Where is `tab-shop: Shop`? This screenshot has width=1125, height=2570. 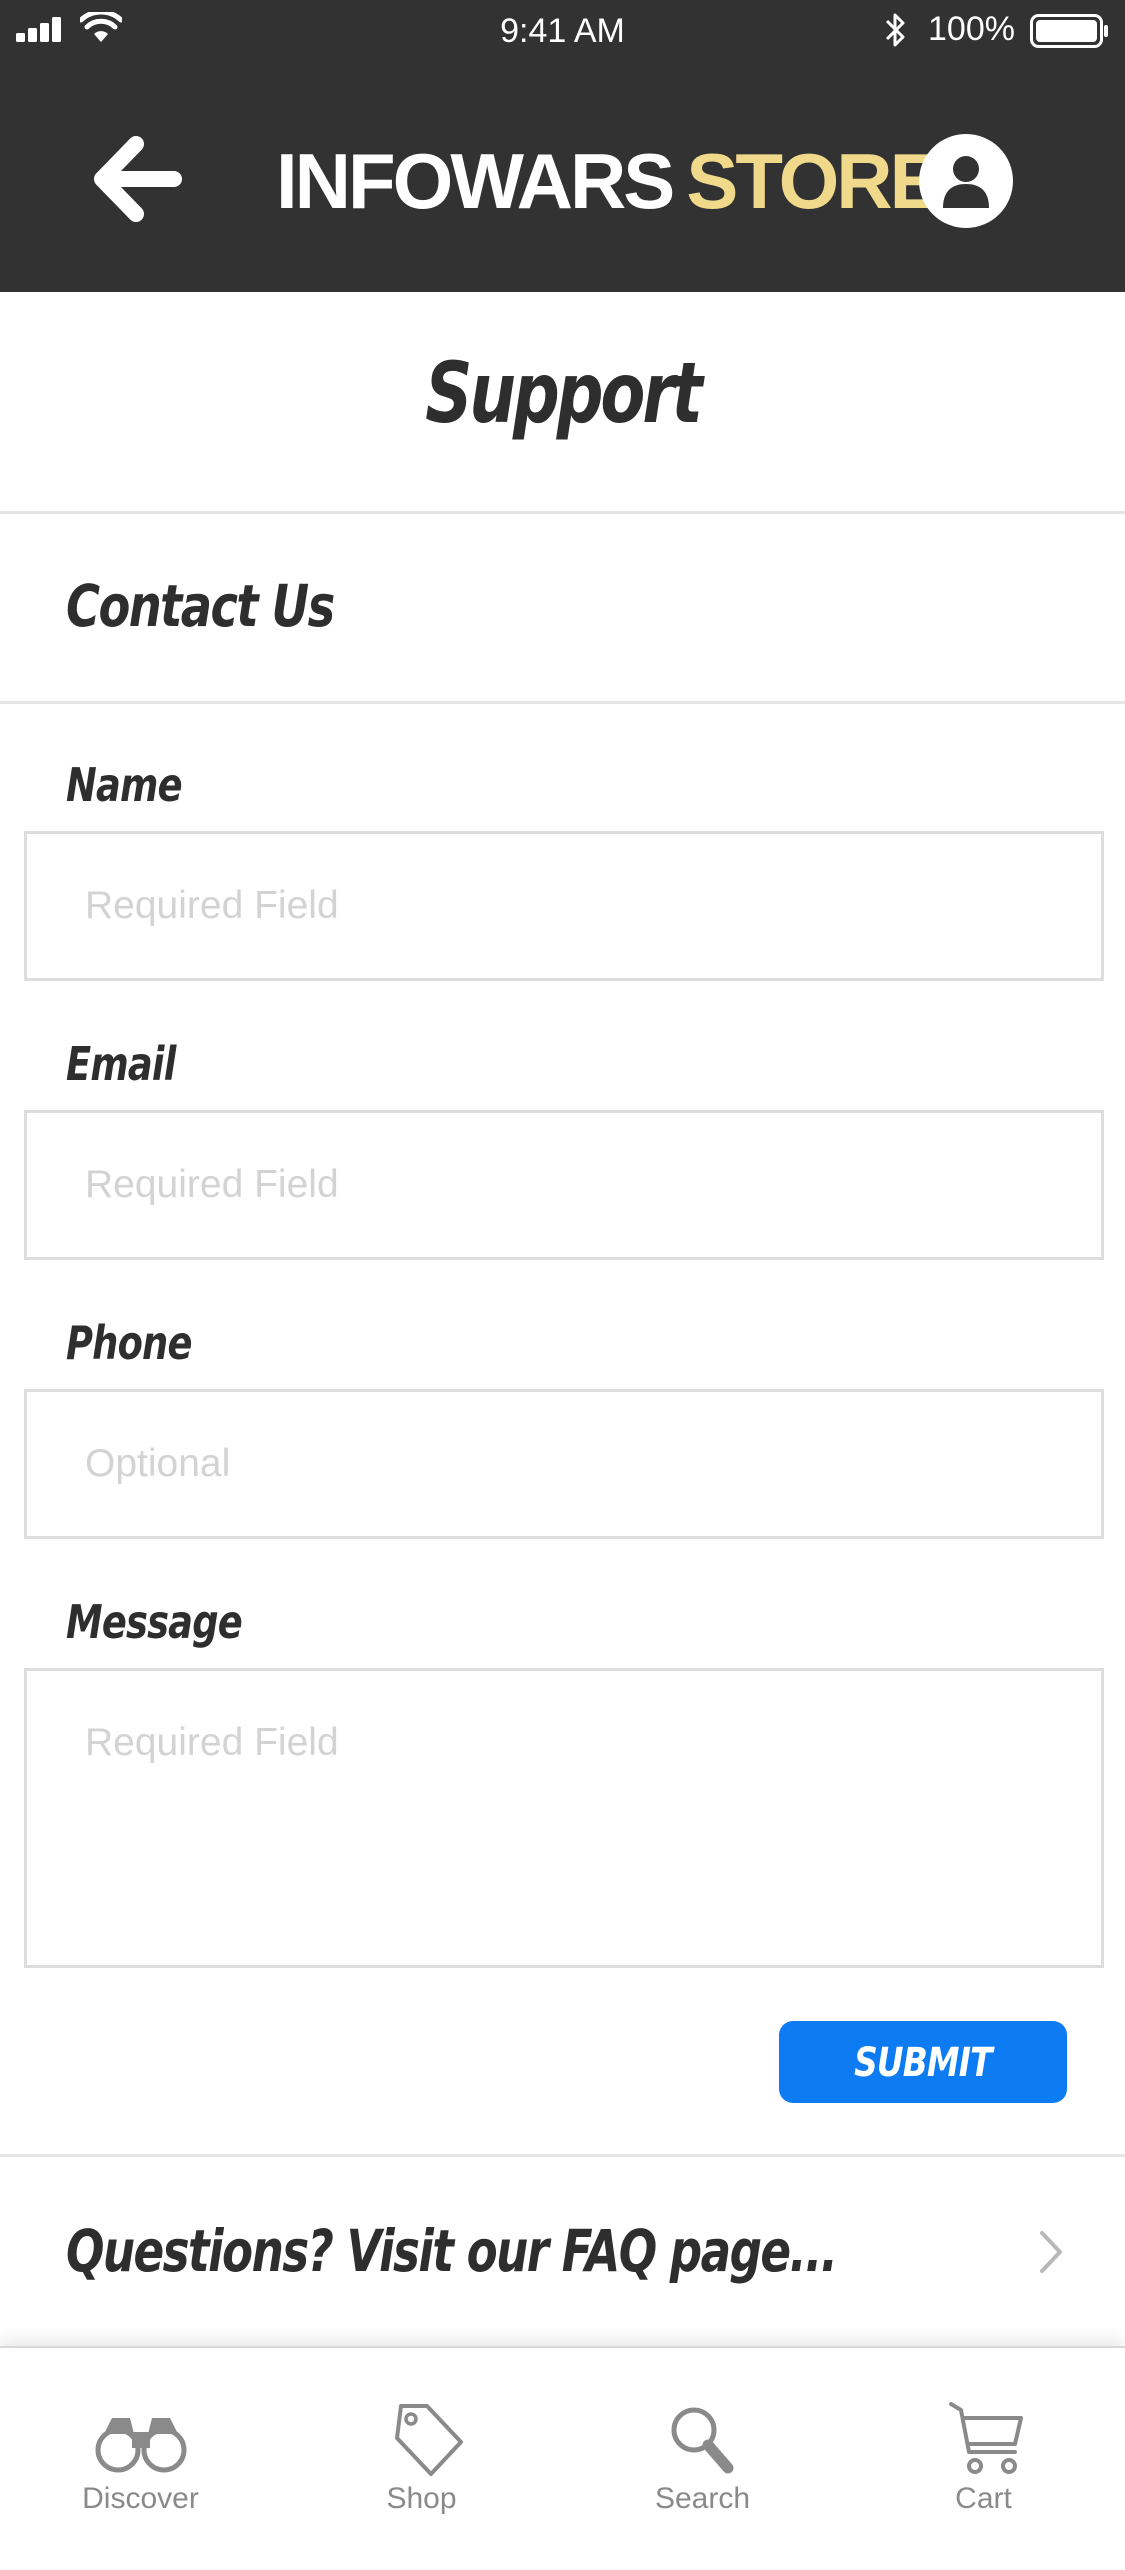 tab-shop: Shop is located at coordinates (421, 2459).